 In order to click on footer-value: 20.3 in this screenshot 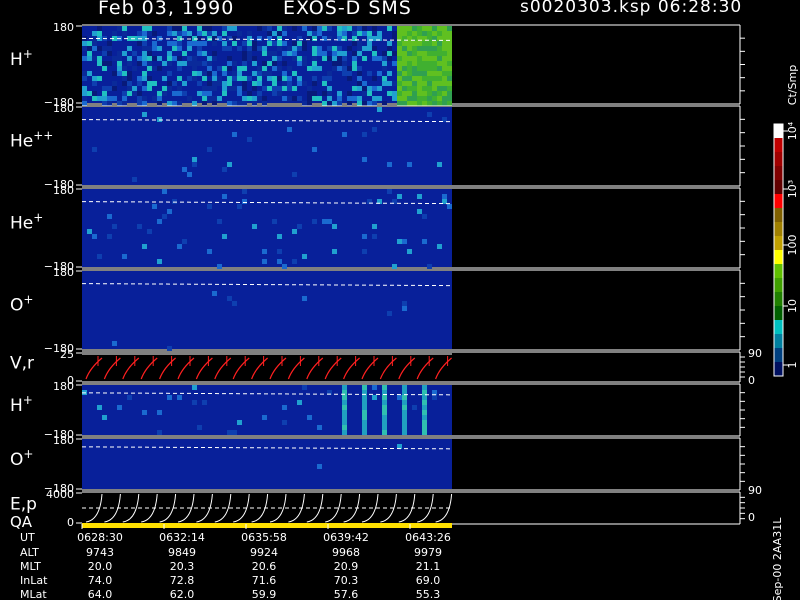, I will do `click(182, 566)`.